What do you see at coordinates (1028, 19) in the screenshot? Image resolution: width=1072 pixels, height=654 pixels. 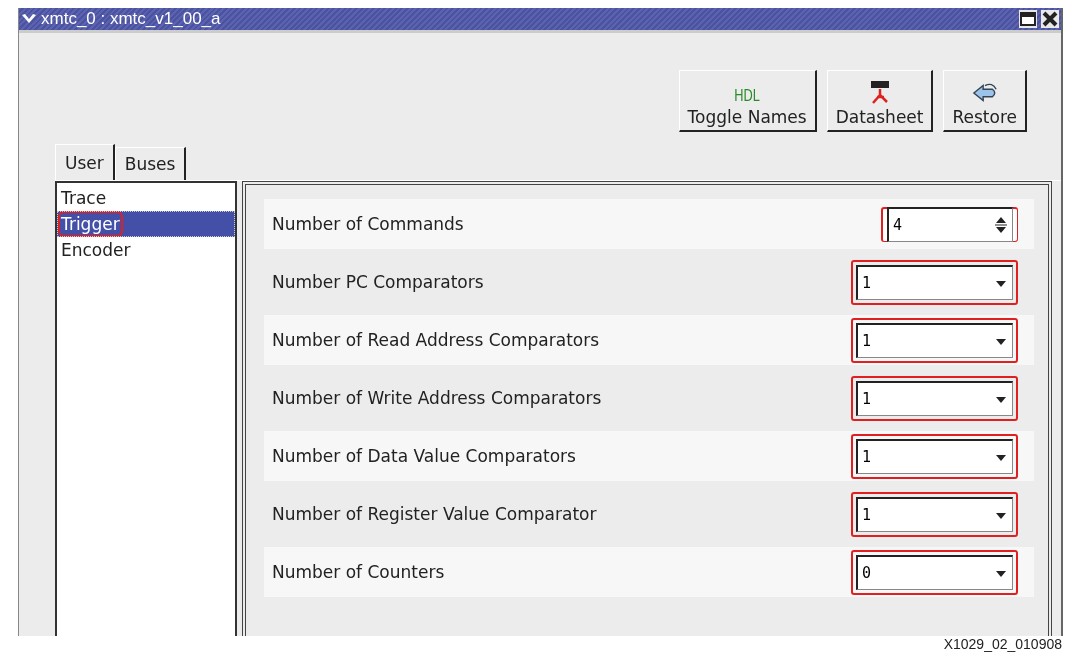 I see `maximize-icon` at bounding box center [1028, 19].